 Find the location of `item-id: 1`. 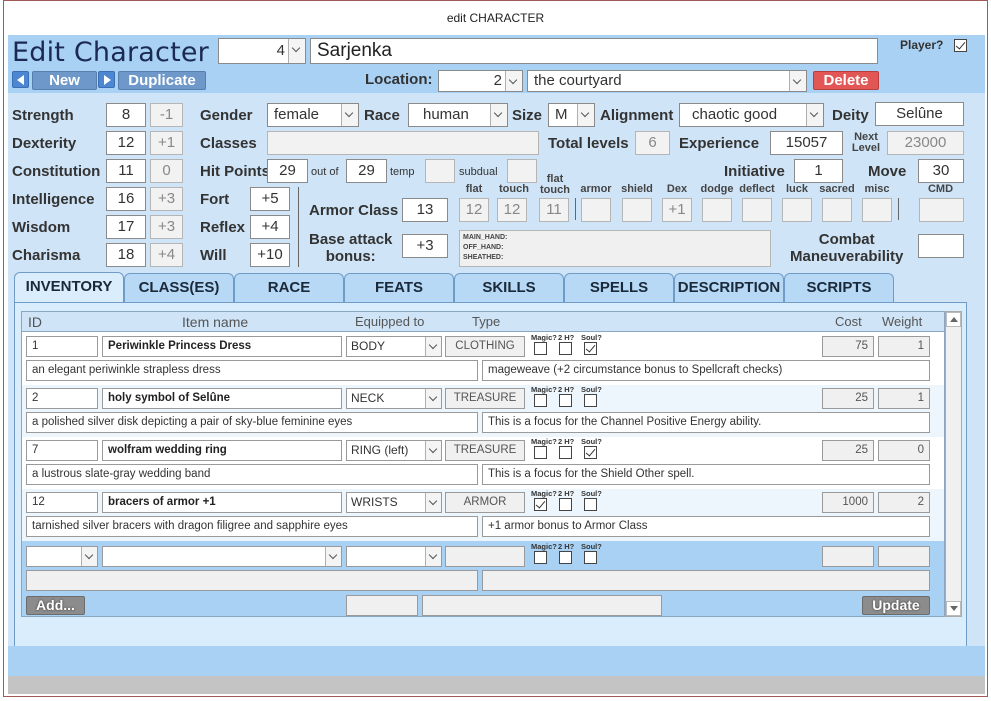

item-id: 1 is located at coordinates (62, 346).